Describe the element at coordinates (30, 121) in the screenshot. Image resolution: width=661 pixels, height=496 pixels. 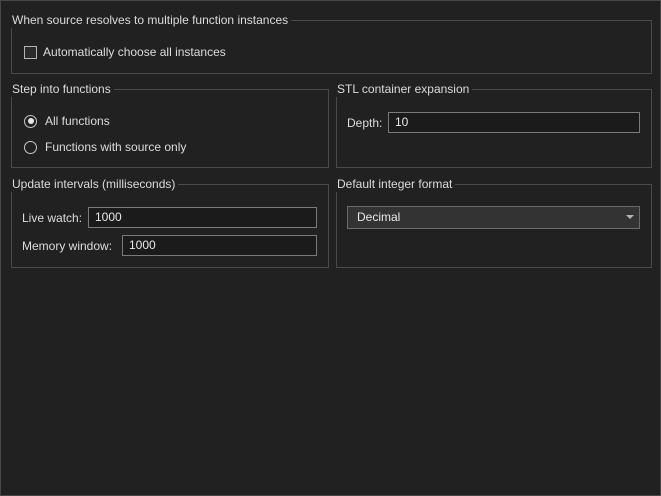
I see `radio-all-functions` at that location.